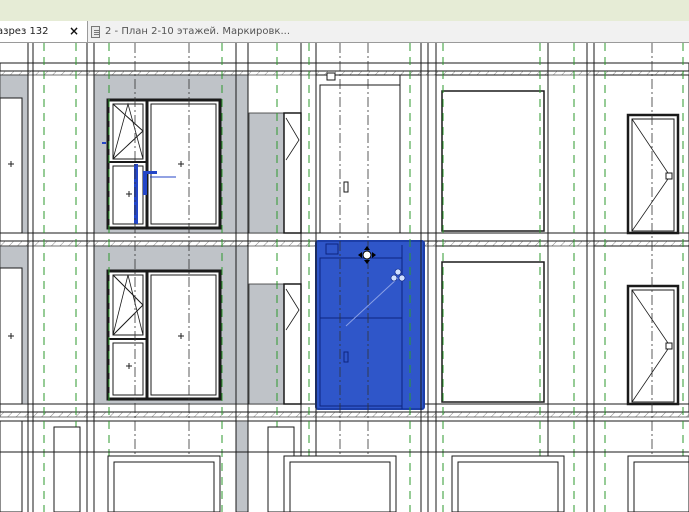 This screenshot has width=689, height=512. I want to click on door-right-lower, so click(653, 345).